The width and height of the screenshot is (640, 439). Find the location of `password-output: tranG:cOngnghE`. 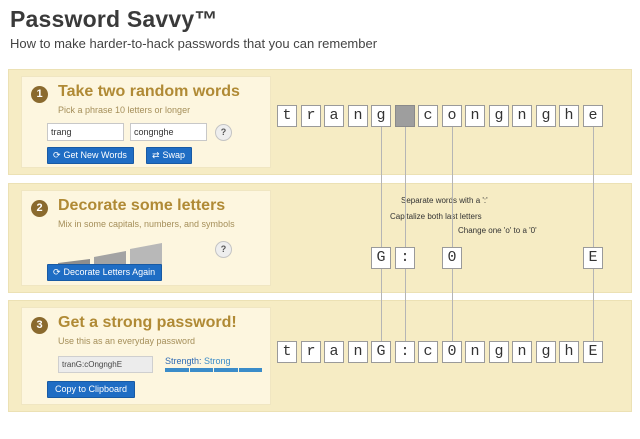

password-output: tranG:cOngnghE is located at coordinates (105, 364).